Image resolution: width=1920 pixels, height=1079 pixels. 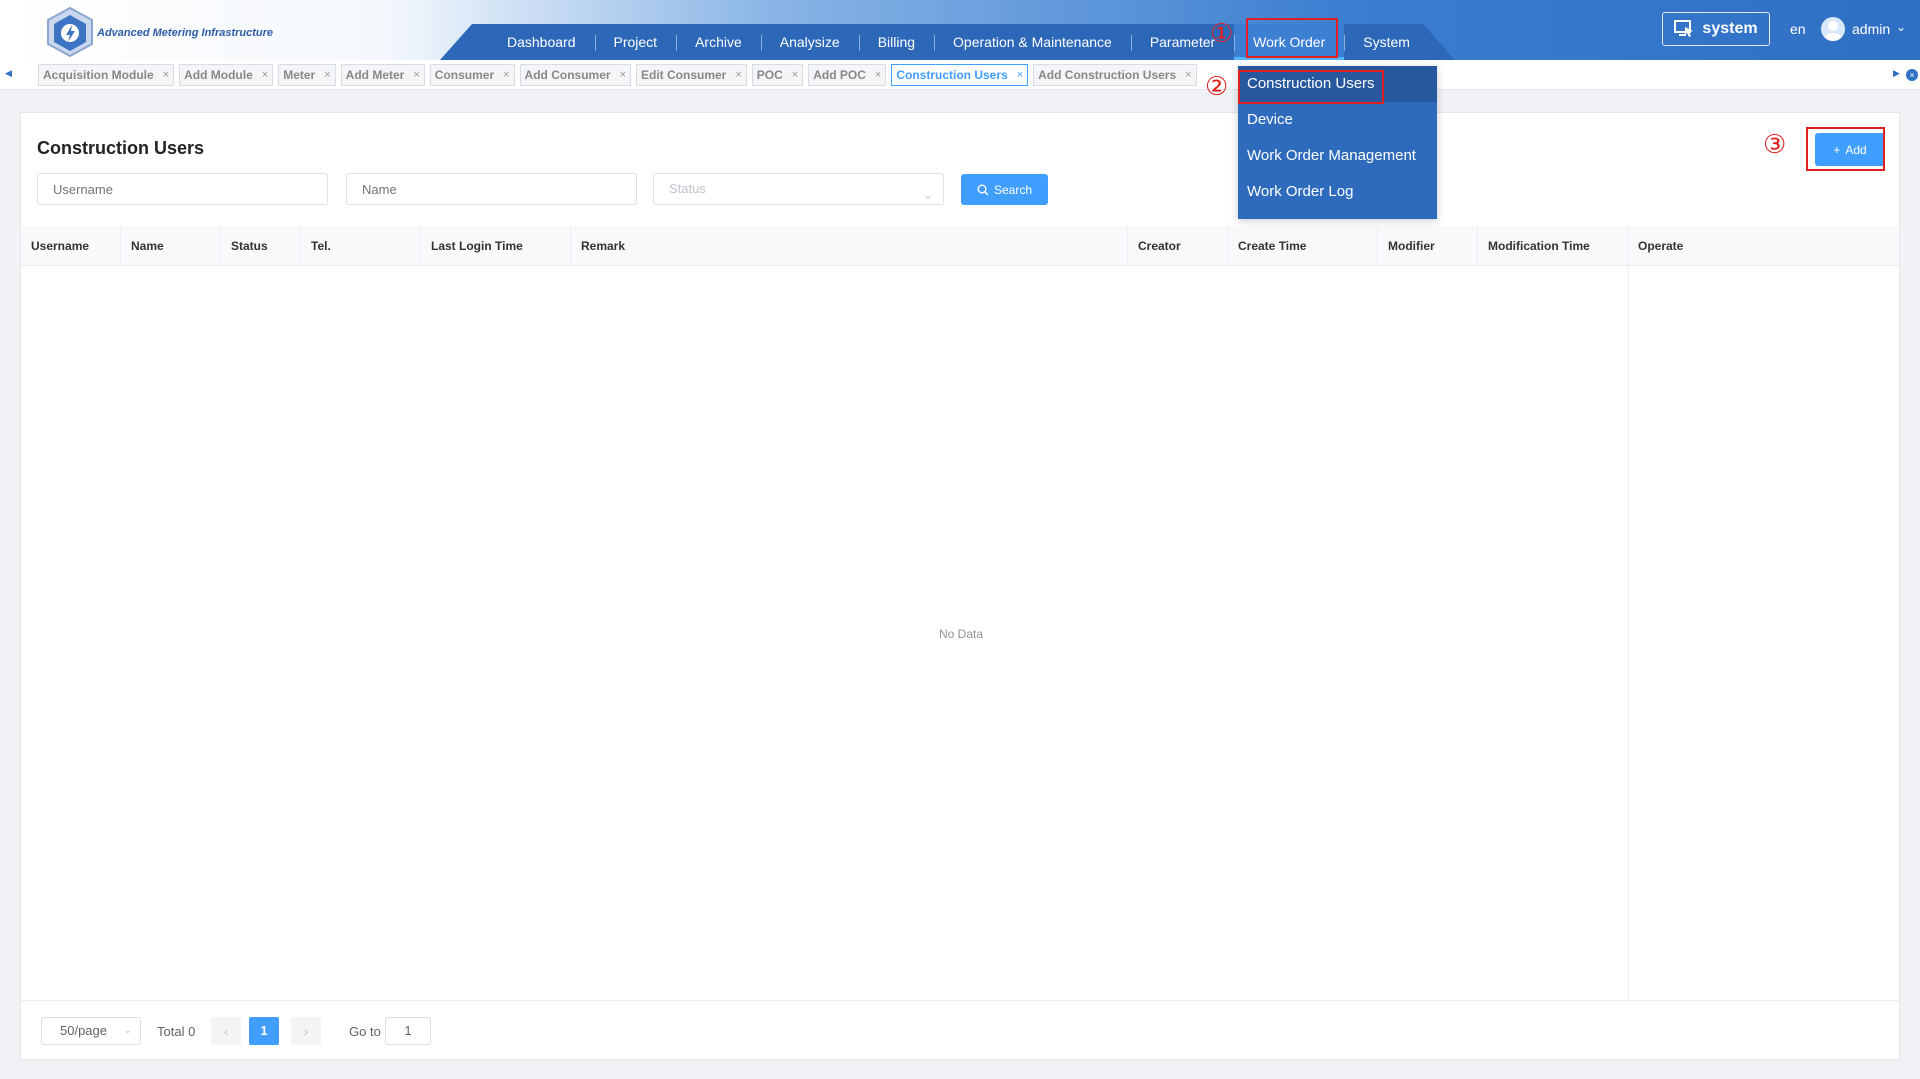 I want to click on tag-meter: Meter ×, so click(x=307, y=75).